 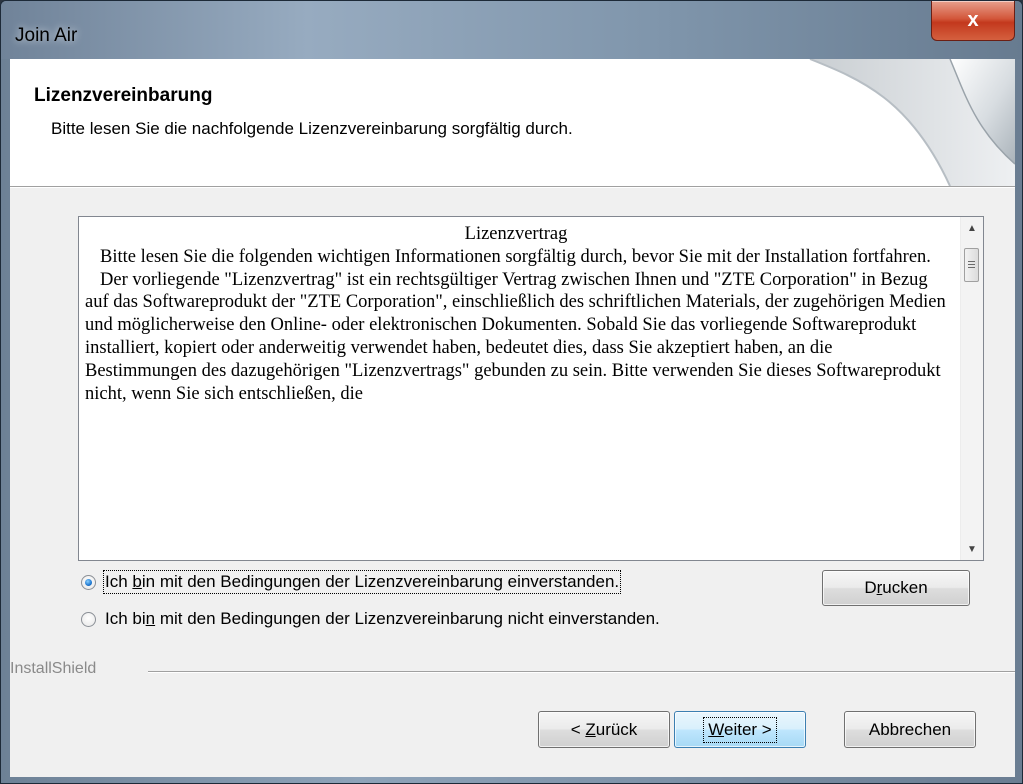 I want to click on close-icon: x, so click(x=973, y=20).